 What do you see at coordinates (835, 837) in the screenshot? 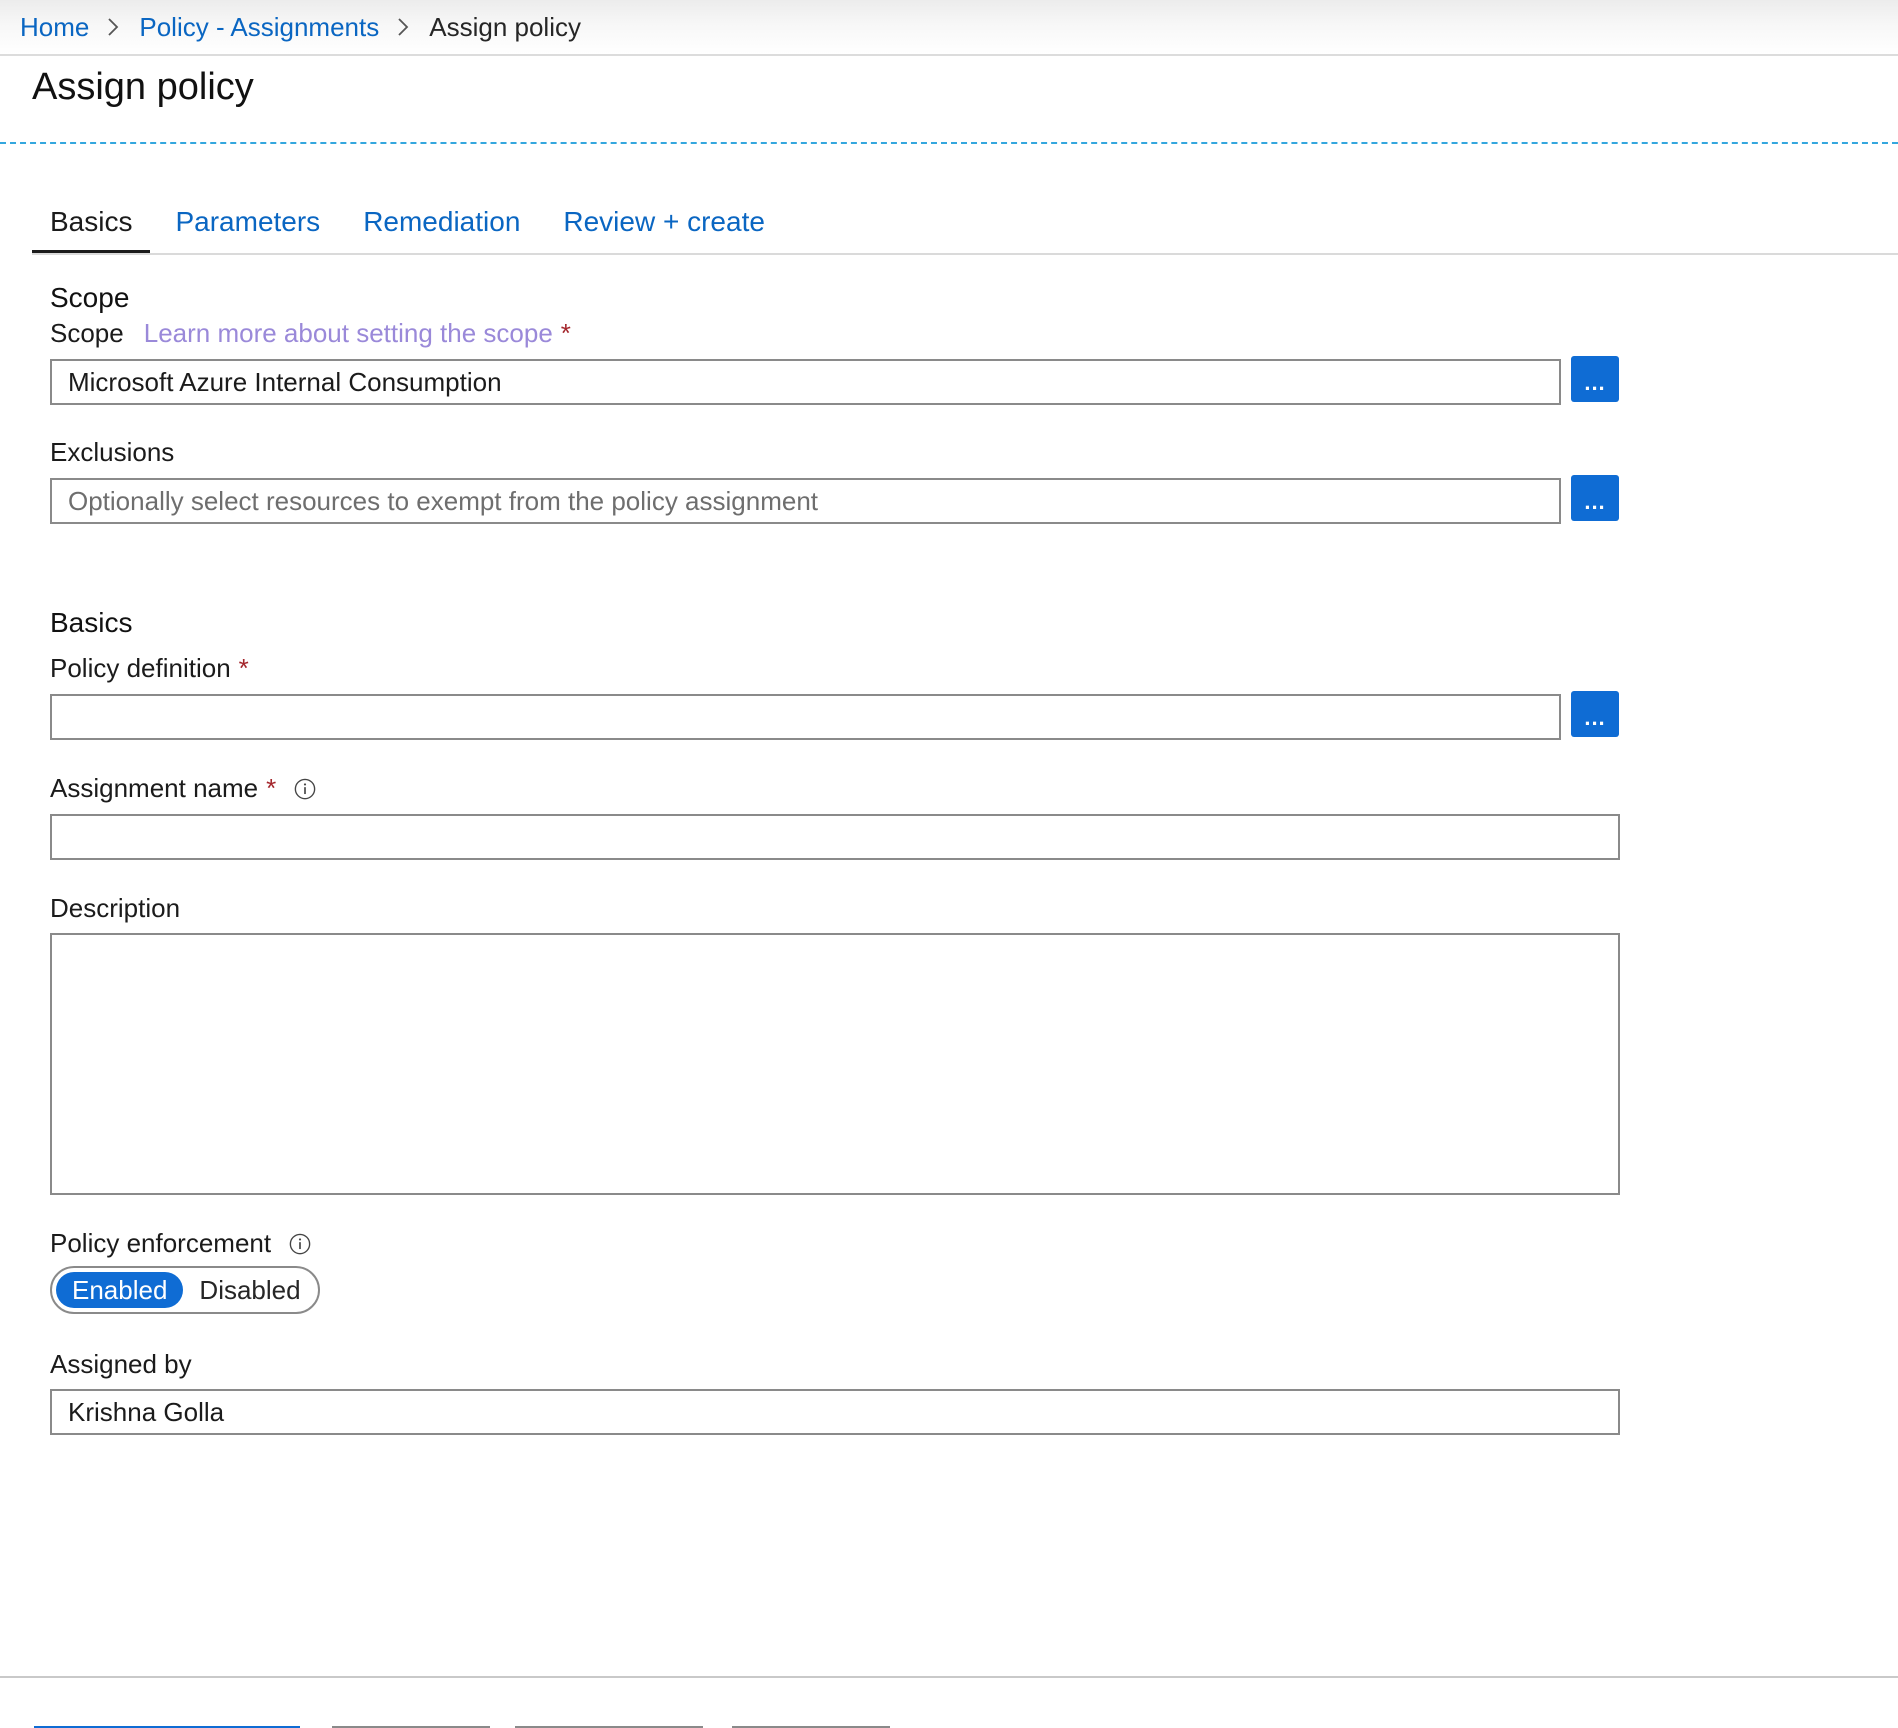
I see `assignment-name-field` at bounding box center [835, 837].